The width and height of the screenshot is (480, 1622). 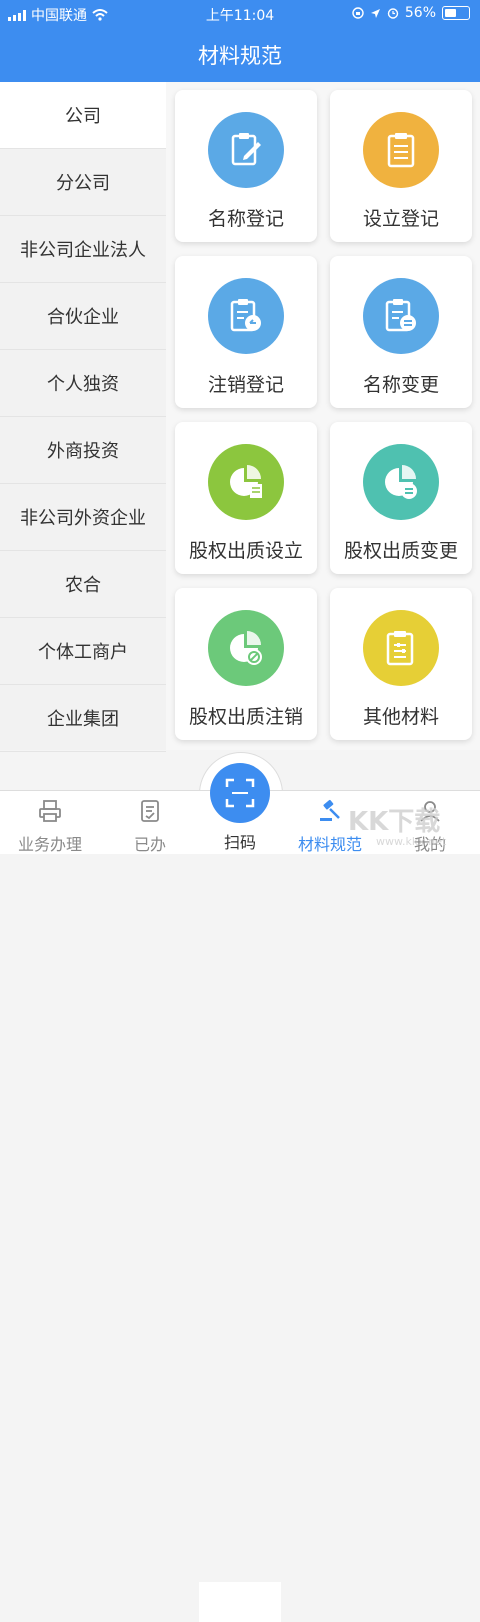 I want to click on card-name-registration: 名称登记, so click(x=246, y=166).